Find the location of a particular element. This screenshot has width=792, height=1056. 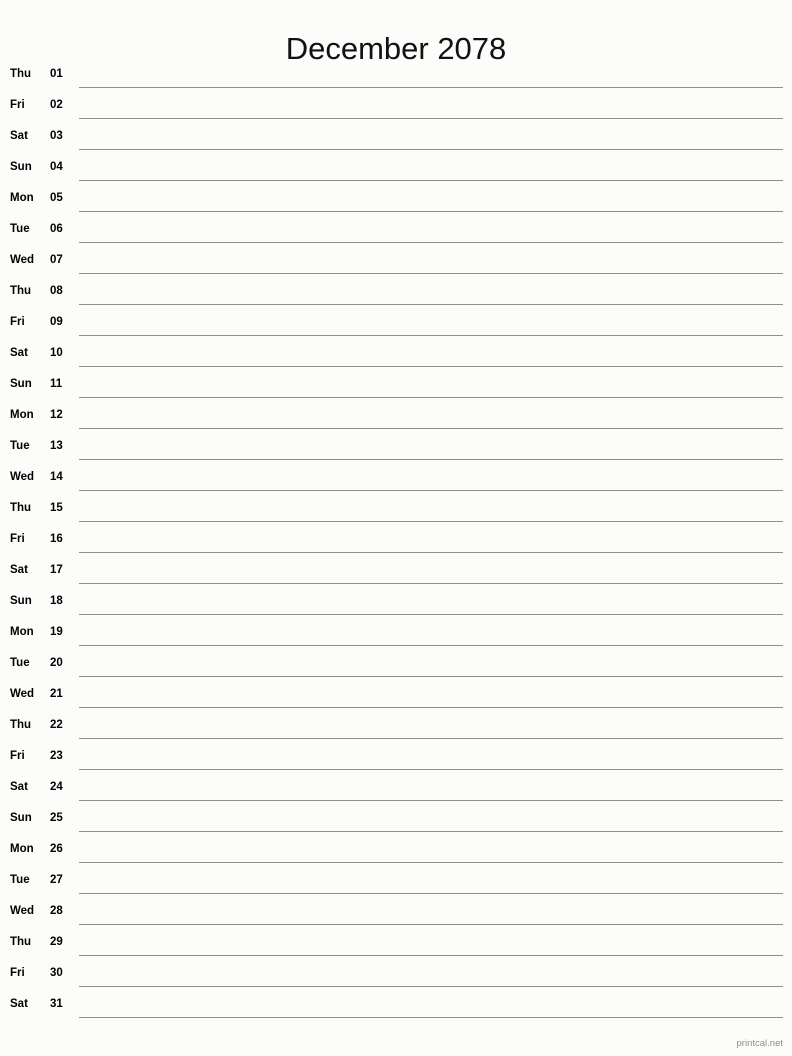

day-row: Sat 10 is located at coordinates (396, 356).